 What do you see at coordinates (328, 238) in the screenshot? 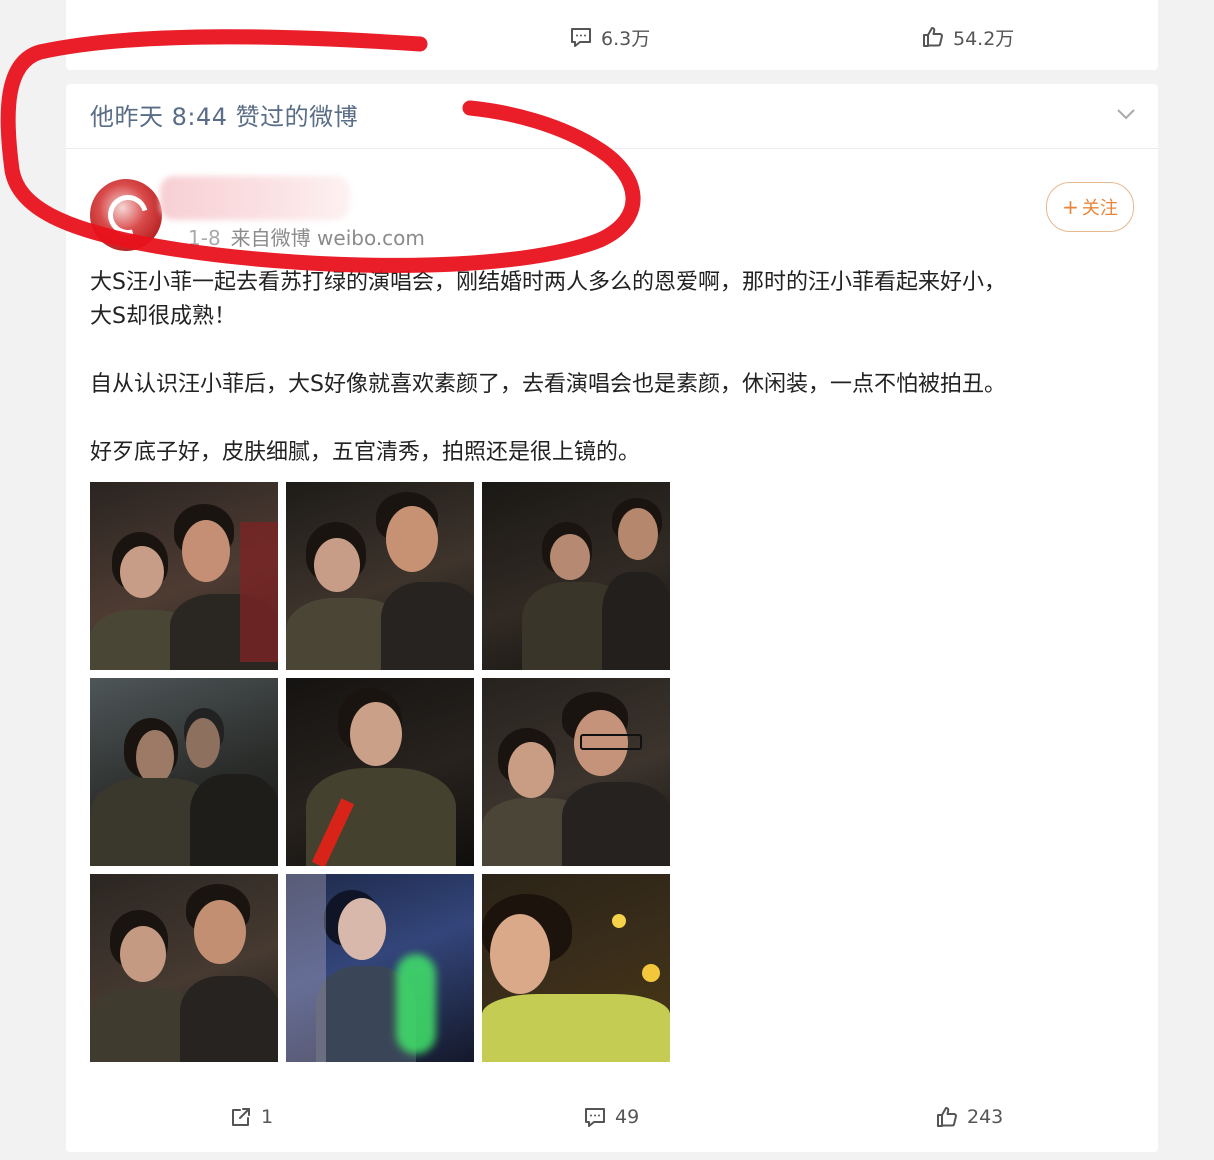
I see `post-source: 来自微博 weibo.com` at bounding box center [328, 238].